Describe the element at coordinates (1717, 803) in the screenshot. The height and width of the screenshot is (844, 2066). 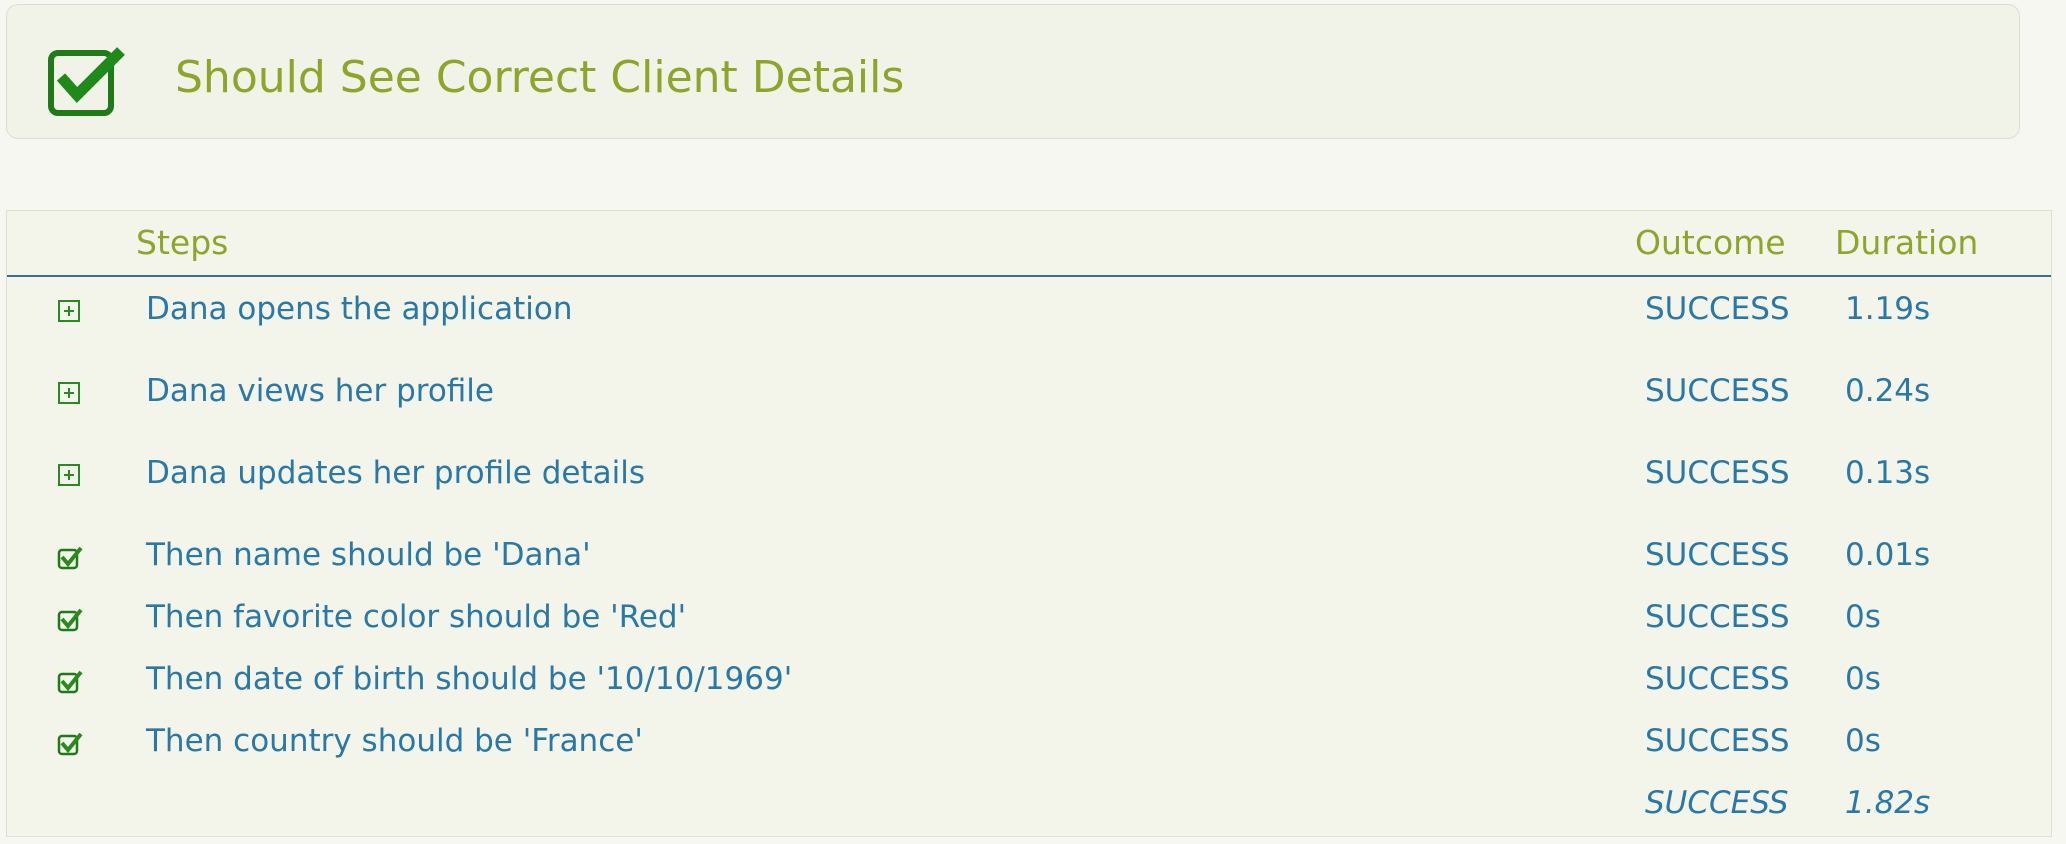
I see `total-outcome: SUCCESS` at that location.